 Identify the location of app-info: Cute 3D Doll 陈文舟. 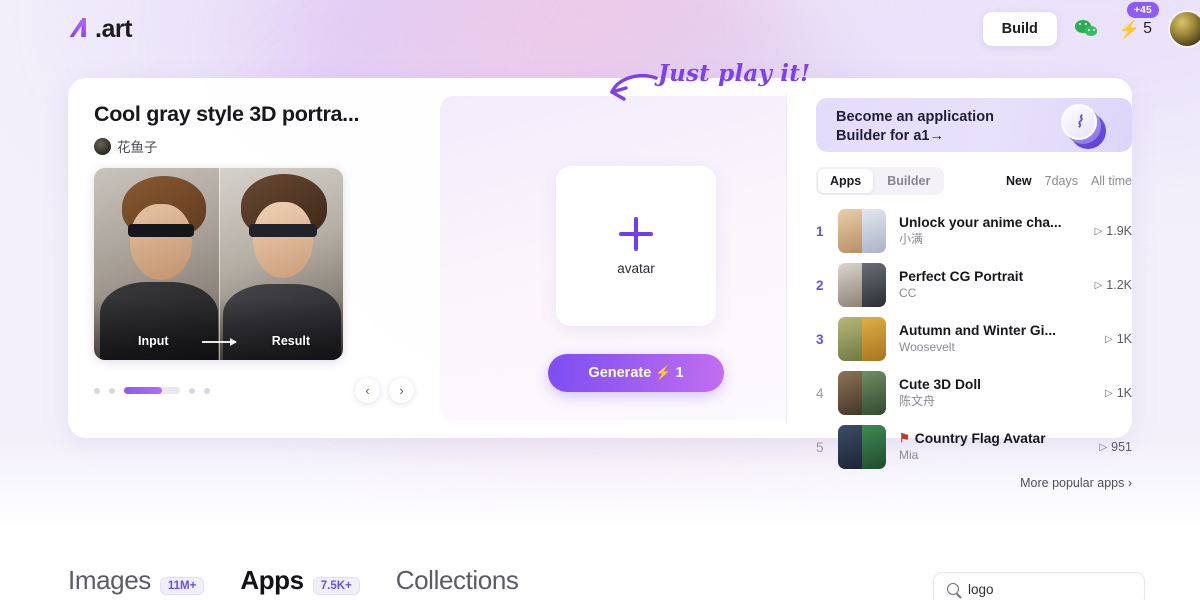
(989, 393).